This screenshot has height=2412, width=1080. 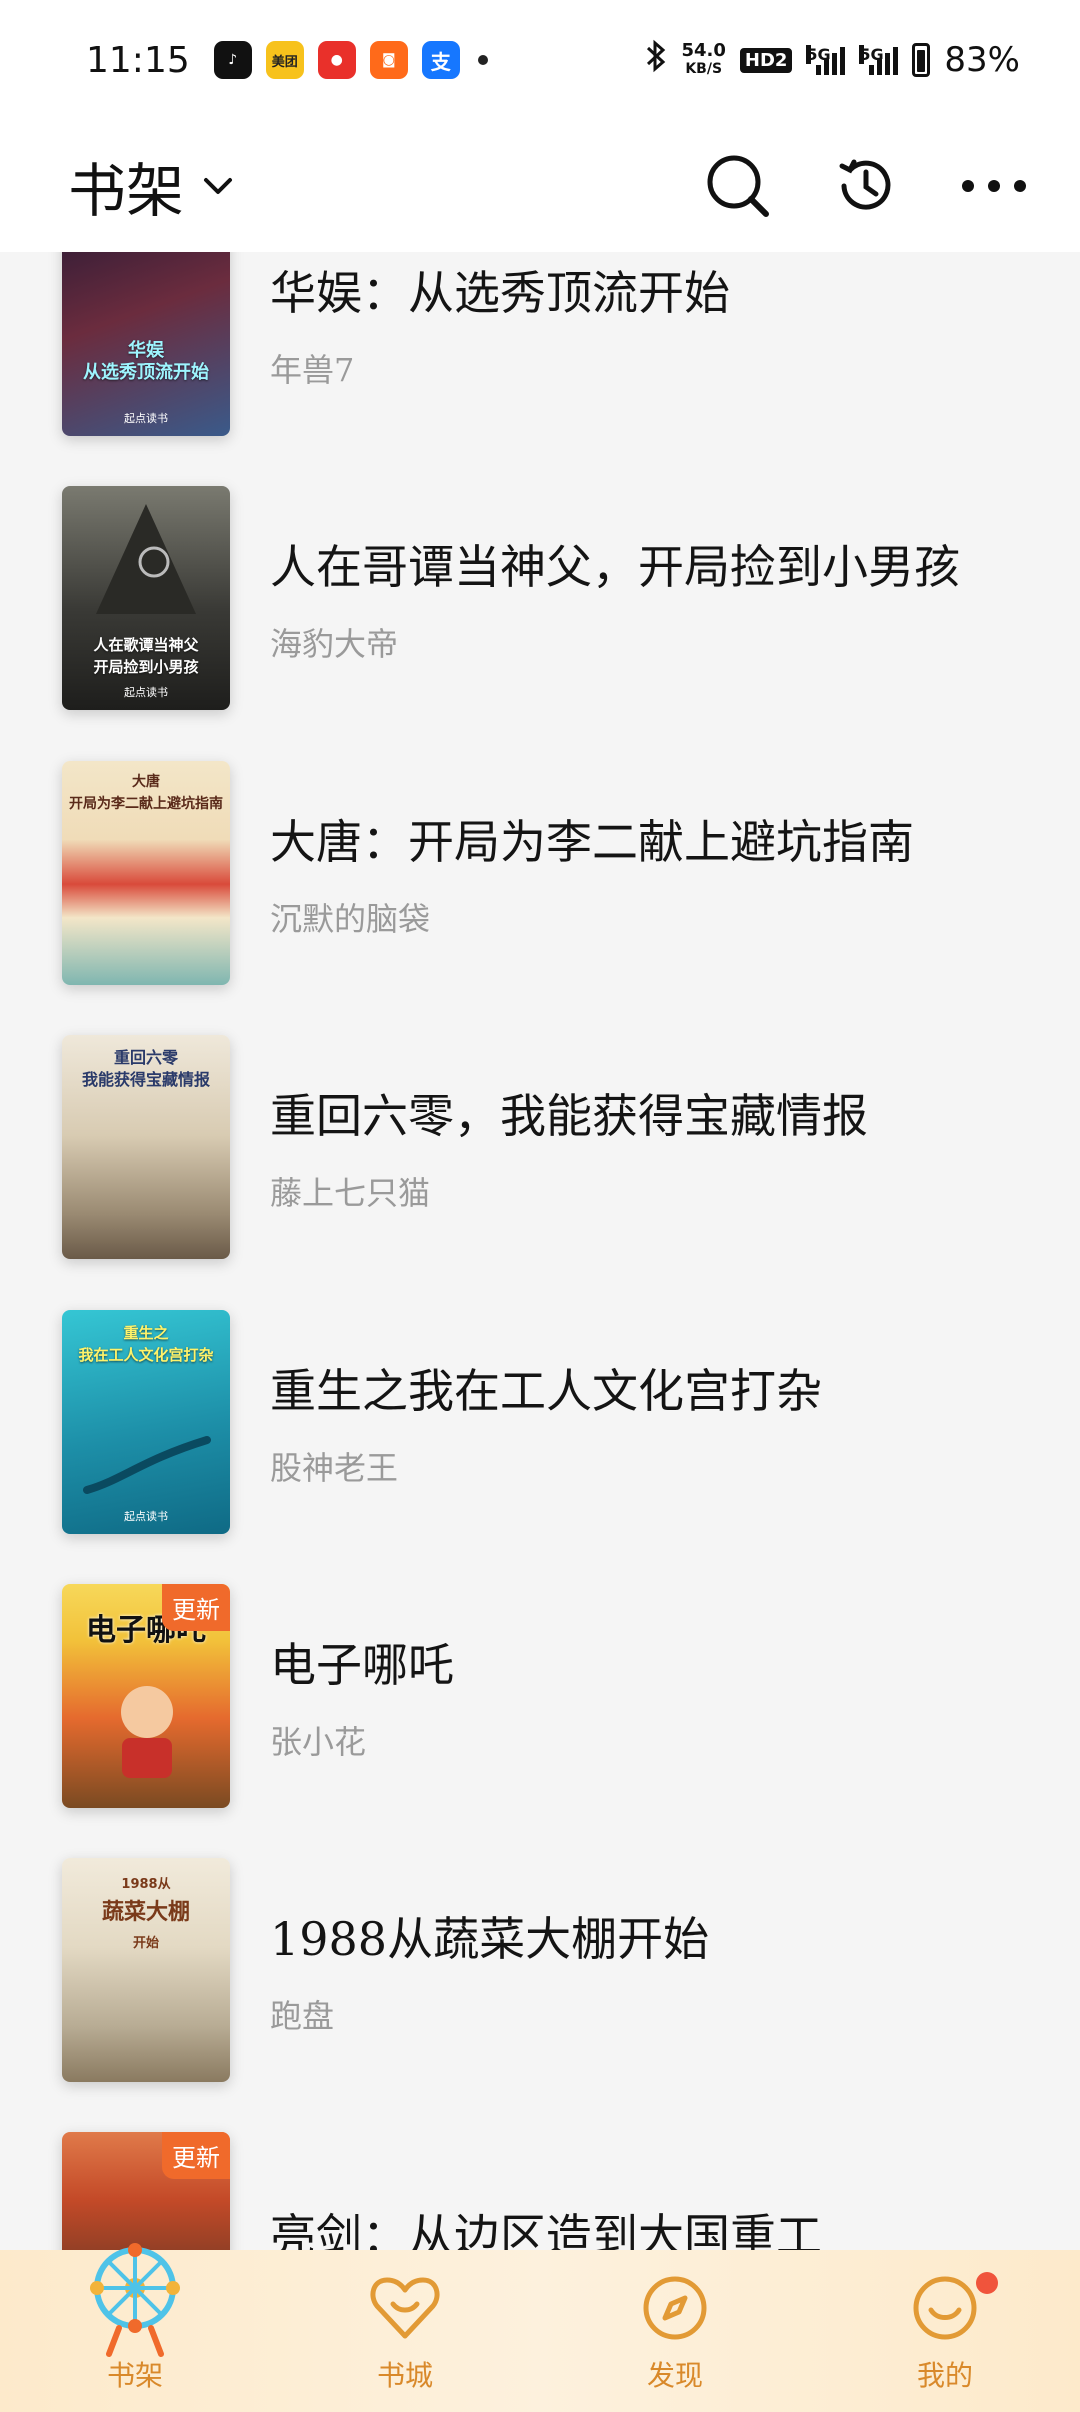 I want to click on book-row: 大唐 开局为李二献上避坑指南 大唐：开局为李二献上避坑指南 沉默的脑袋, so click(x=540, y=873).